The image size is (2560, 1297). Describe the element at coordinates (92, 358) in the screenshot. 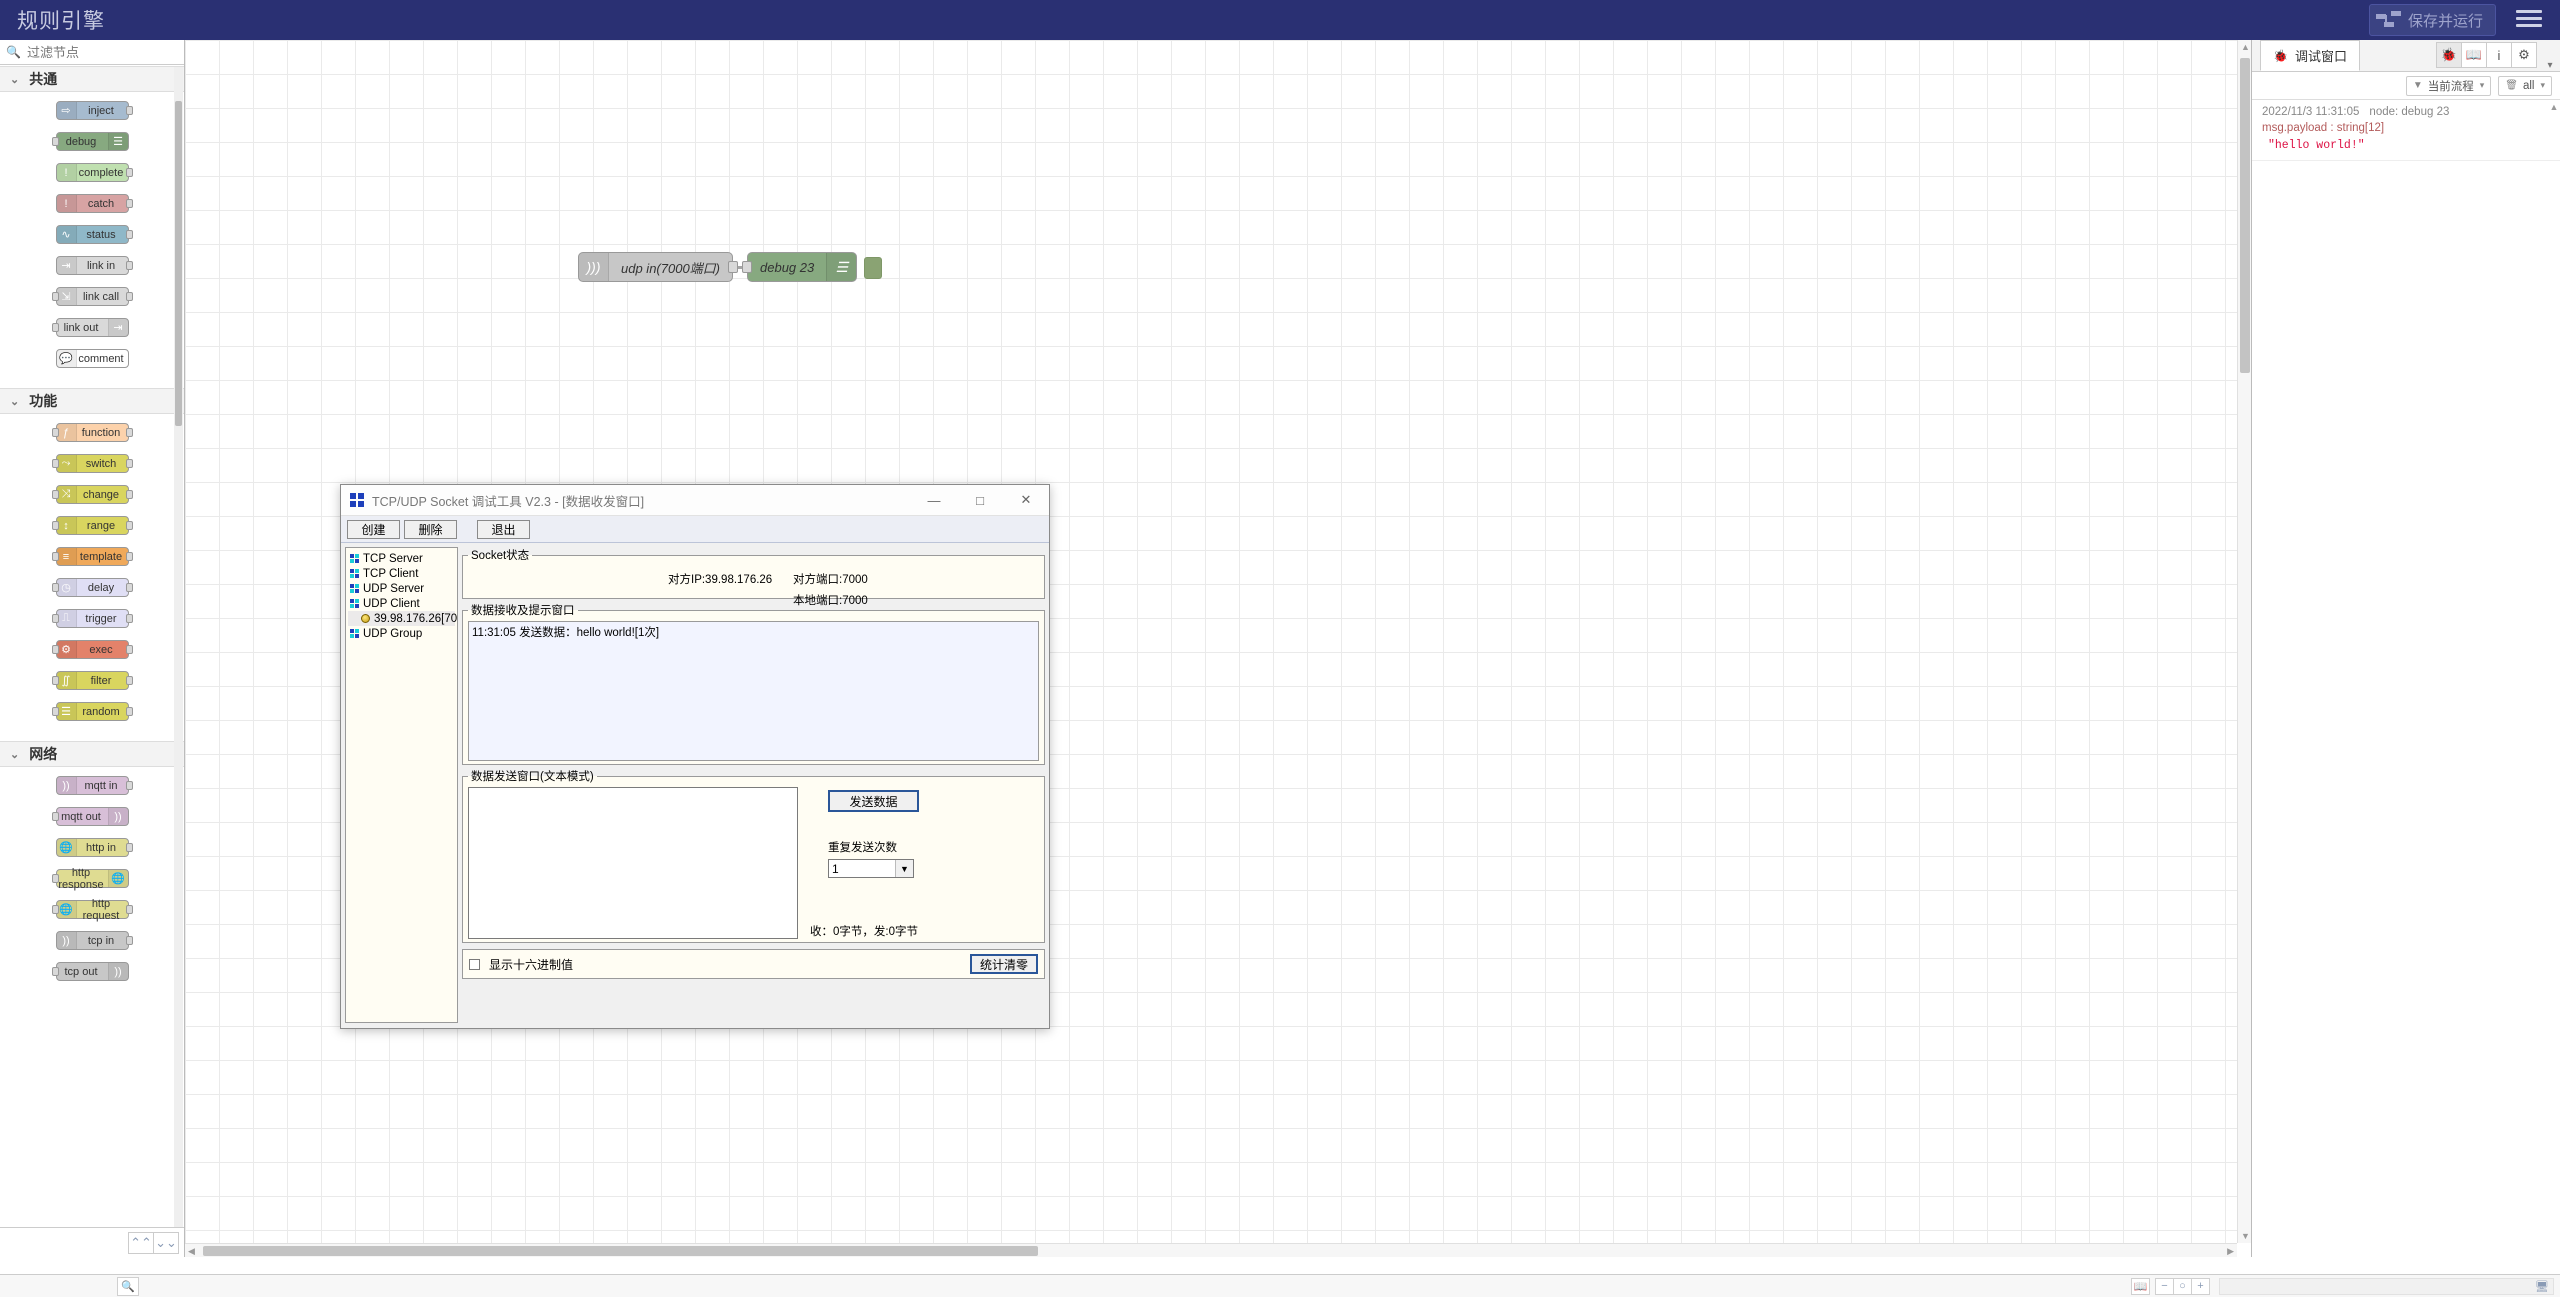

I see `palette-node-comment: 💬 comment` at that location.